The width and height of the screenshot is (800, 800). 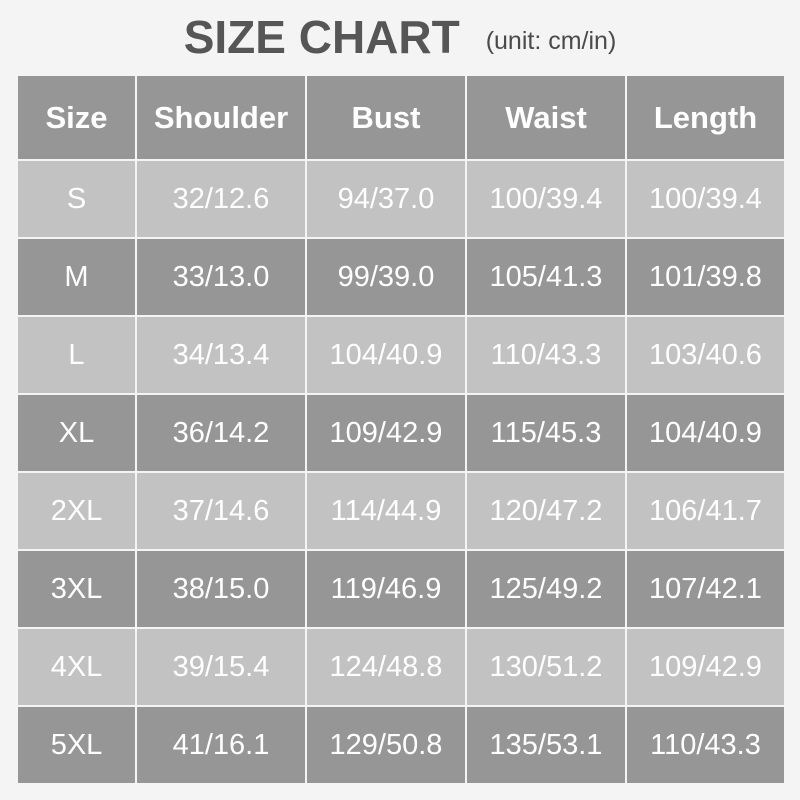 What do you see at coordinates (221, 433) in the screenshot?
I see `cell-shoulder: 36/14.2` at bounding box center [221, 433].